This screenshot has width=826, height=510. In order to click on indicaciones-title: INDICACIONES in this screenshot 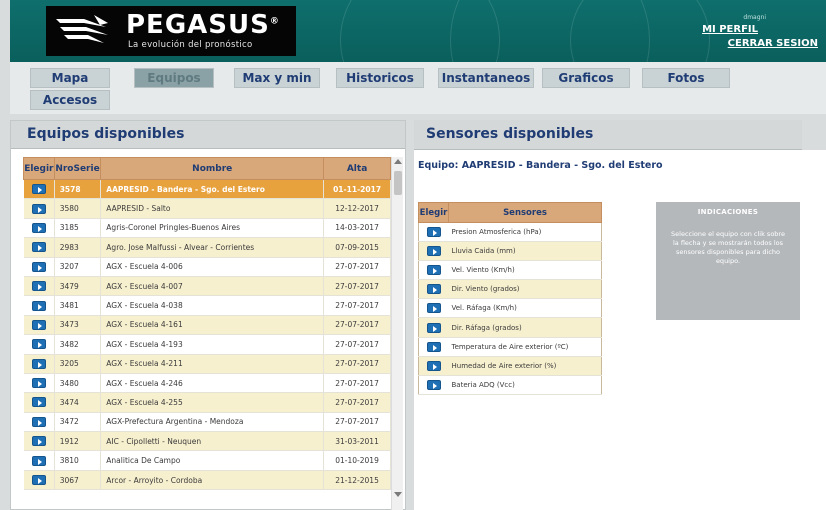, I will do `click(728, 212)`.